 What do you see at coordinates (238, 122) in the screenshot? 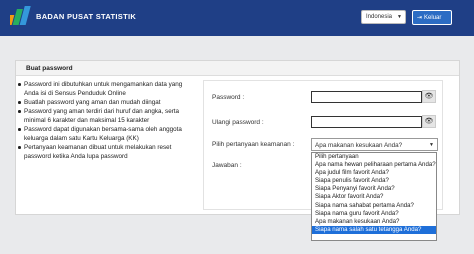
I see `confirm-password-label: Ulangi password :` at bounding box center [238, 122].